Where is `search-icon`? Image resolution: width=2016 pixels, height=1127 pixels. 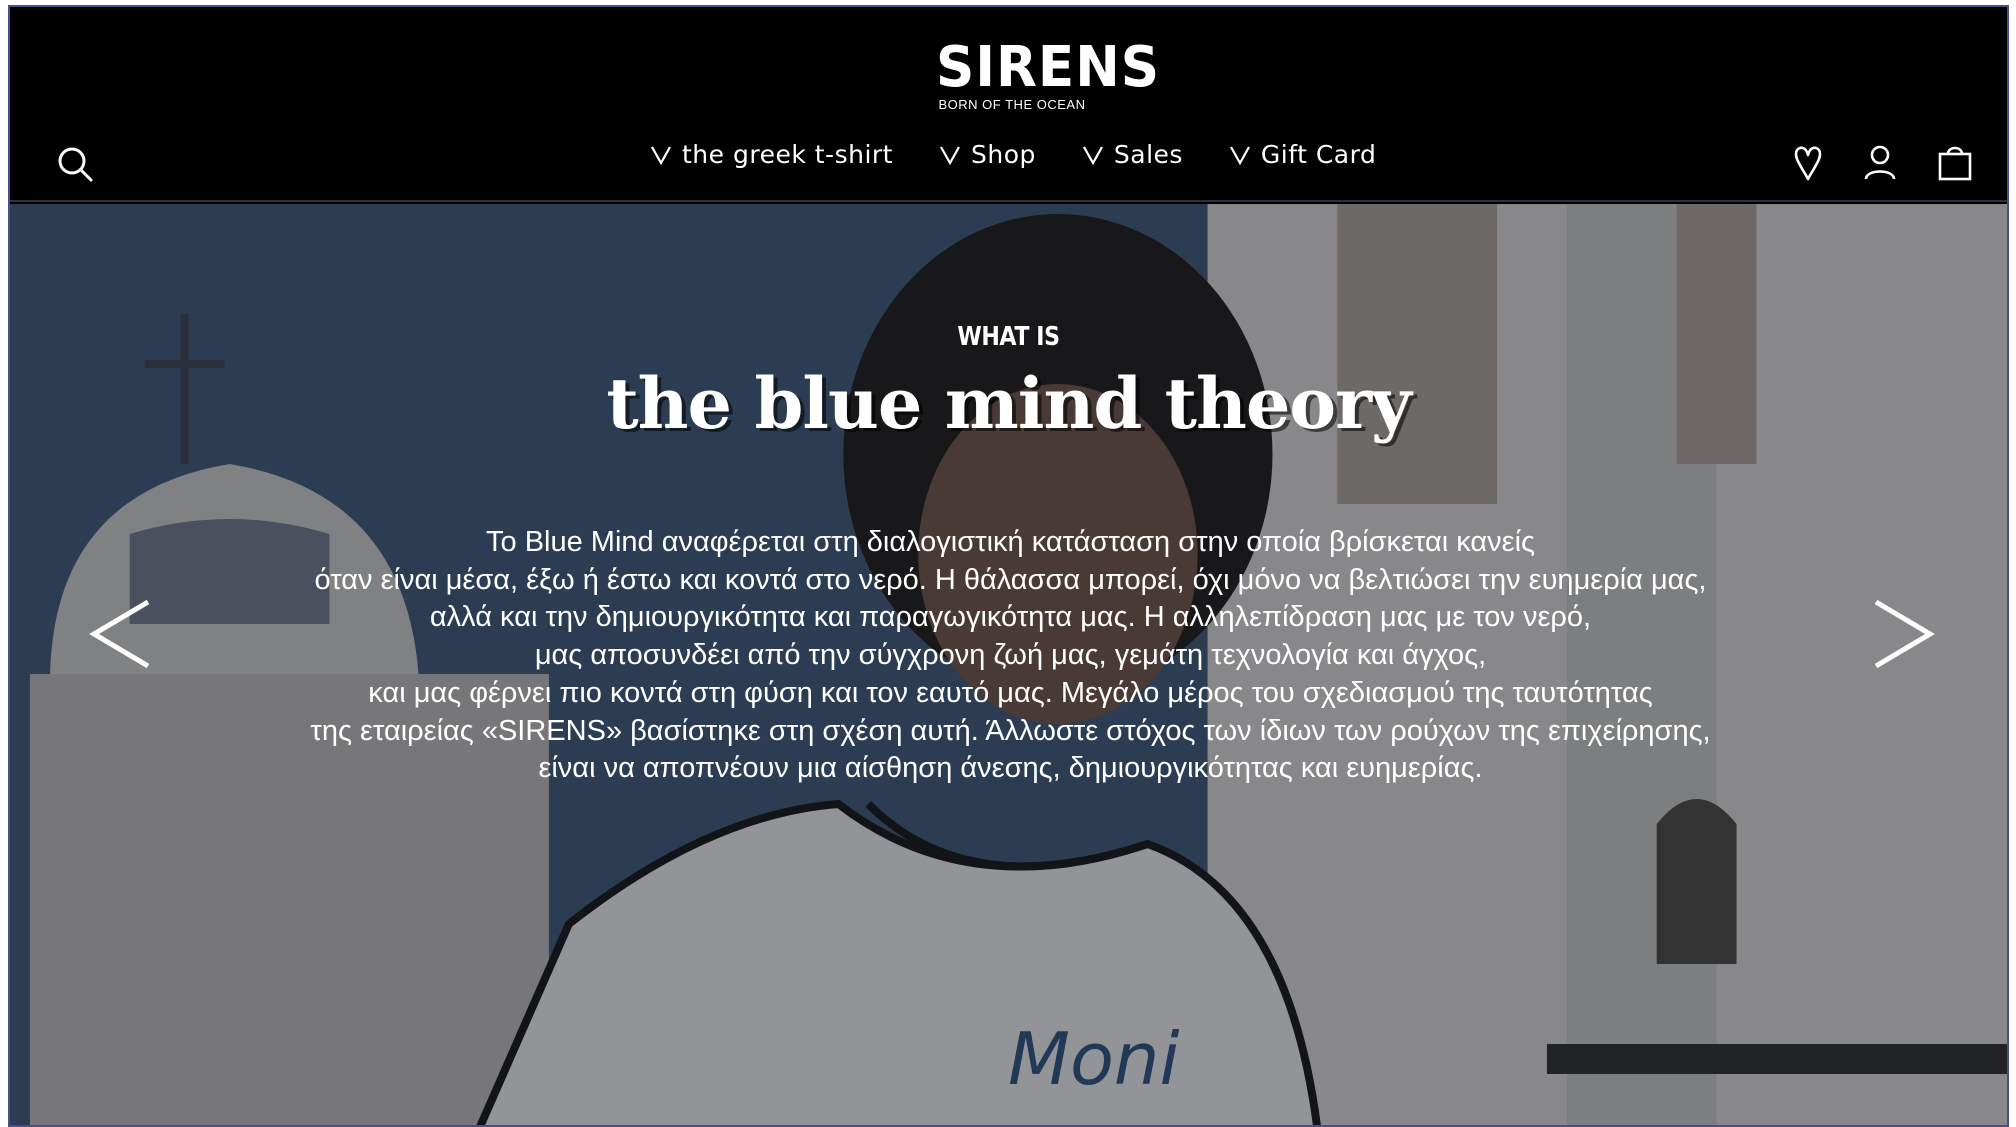
search-icon is located at coordinates (75, 164).